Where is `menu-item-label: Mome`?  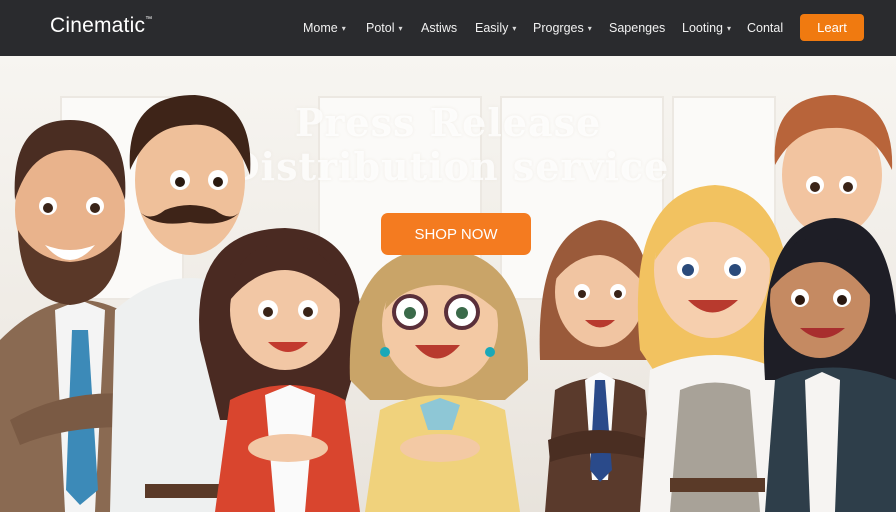
menu-item-label: Mome is located at coordinates (320, 28).